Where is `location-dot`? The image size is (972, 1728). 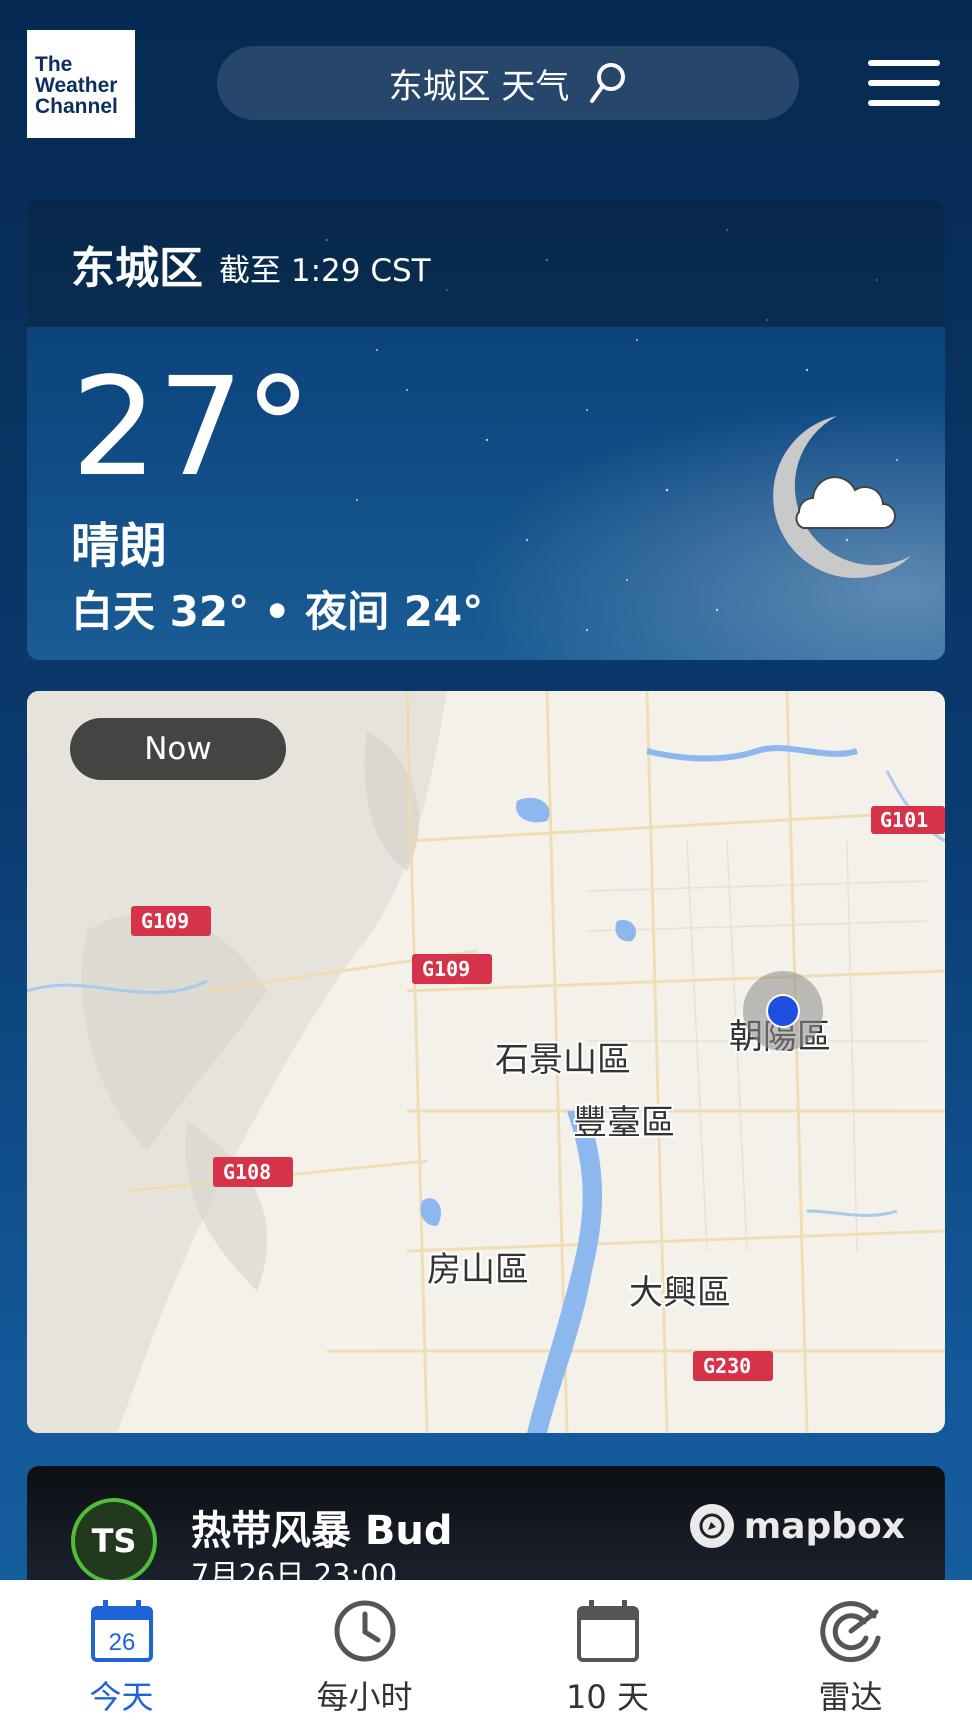 location-dot is located at coordinates (783, 1011).